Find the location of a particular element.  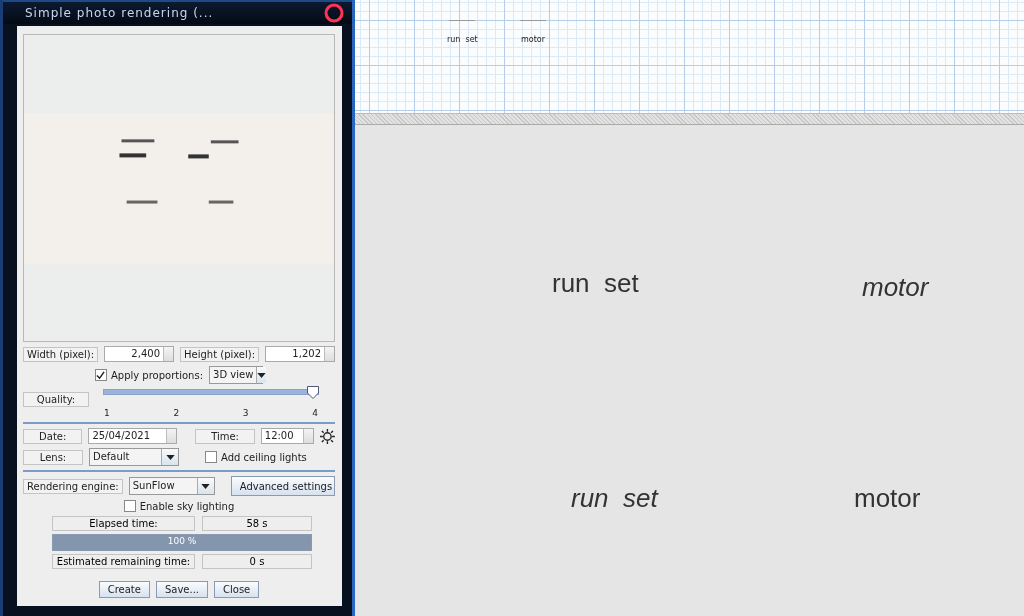

dialog-button: Close is located at coordinates (237, 589).